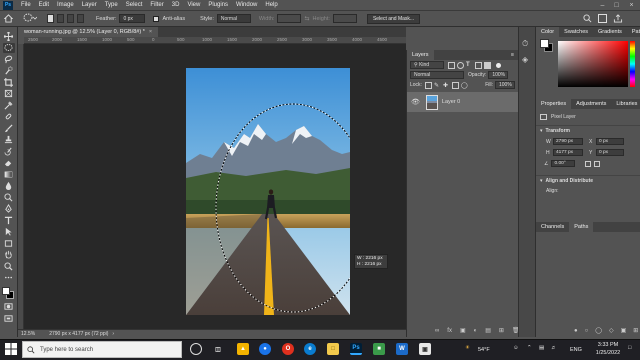 The width and height of the screenshot is (640, 360). What do you see at coordinates (463, 330) in the screenshot?
I see `add-mask-icon: ▣` at bounding box center [463, 330].